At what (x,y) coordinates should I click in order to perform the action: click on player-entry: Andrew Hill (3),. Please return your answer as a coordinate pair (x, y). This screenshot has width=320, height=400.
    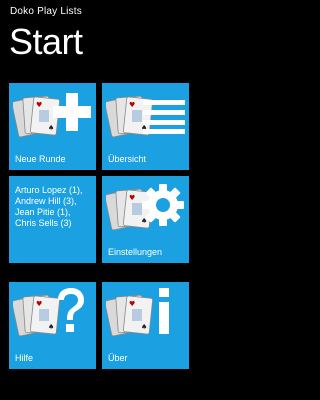
    Looking at the image, I should click on (46, 201).